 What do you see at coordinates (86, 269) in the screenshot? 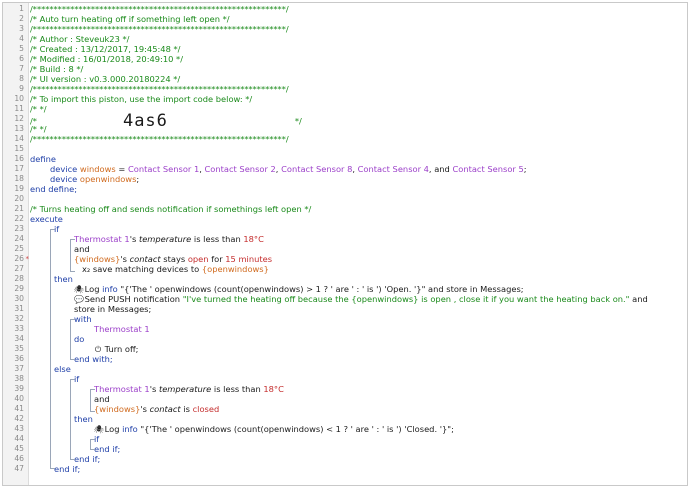
I see `variable-icon: x₂` at bounding box center [86, 269].